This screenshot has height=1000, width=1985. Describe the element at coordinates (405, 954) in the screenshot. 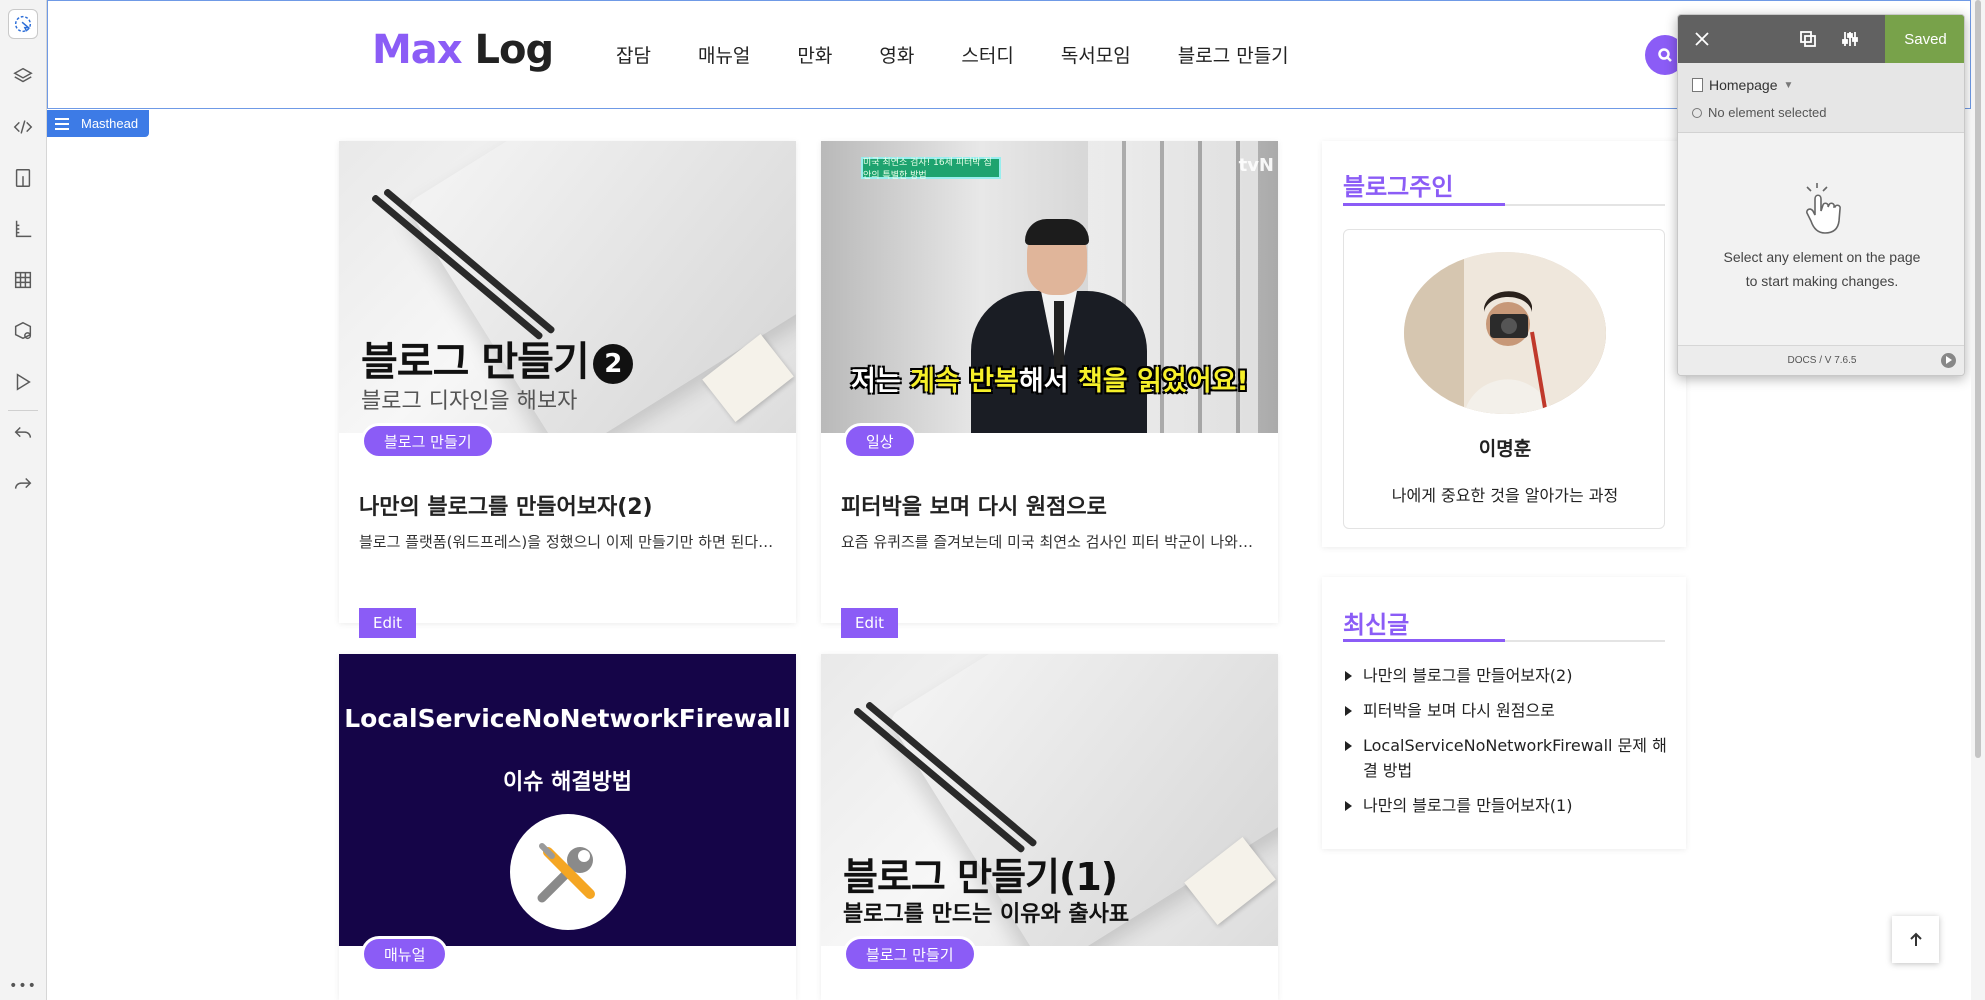

I see `category-badge: 매뉴얼` at that location.